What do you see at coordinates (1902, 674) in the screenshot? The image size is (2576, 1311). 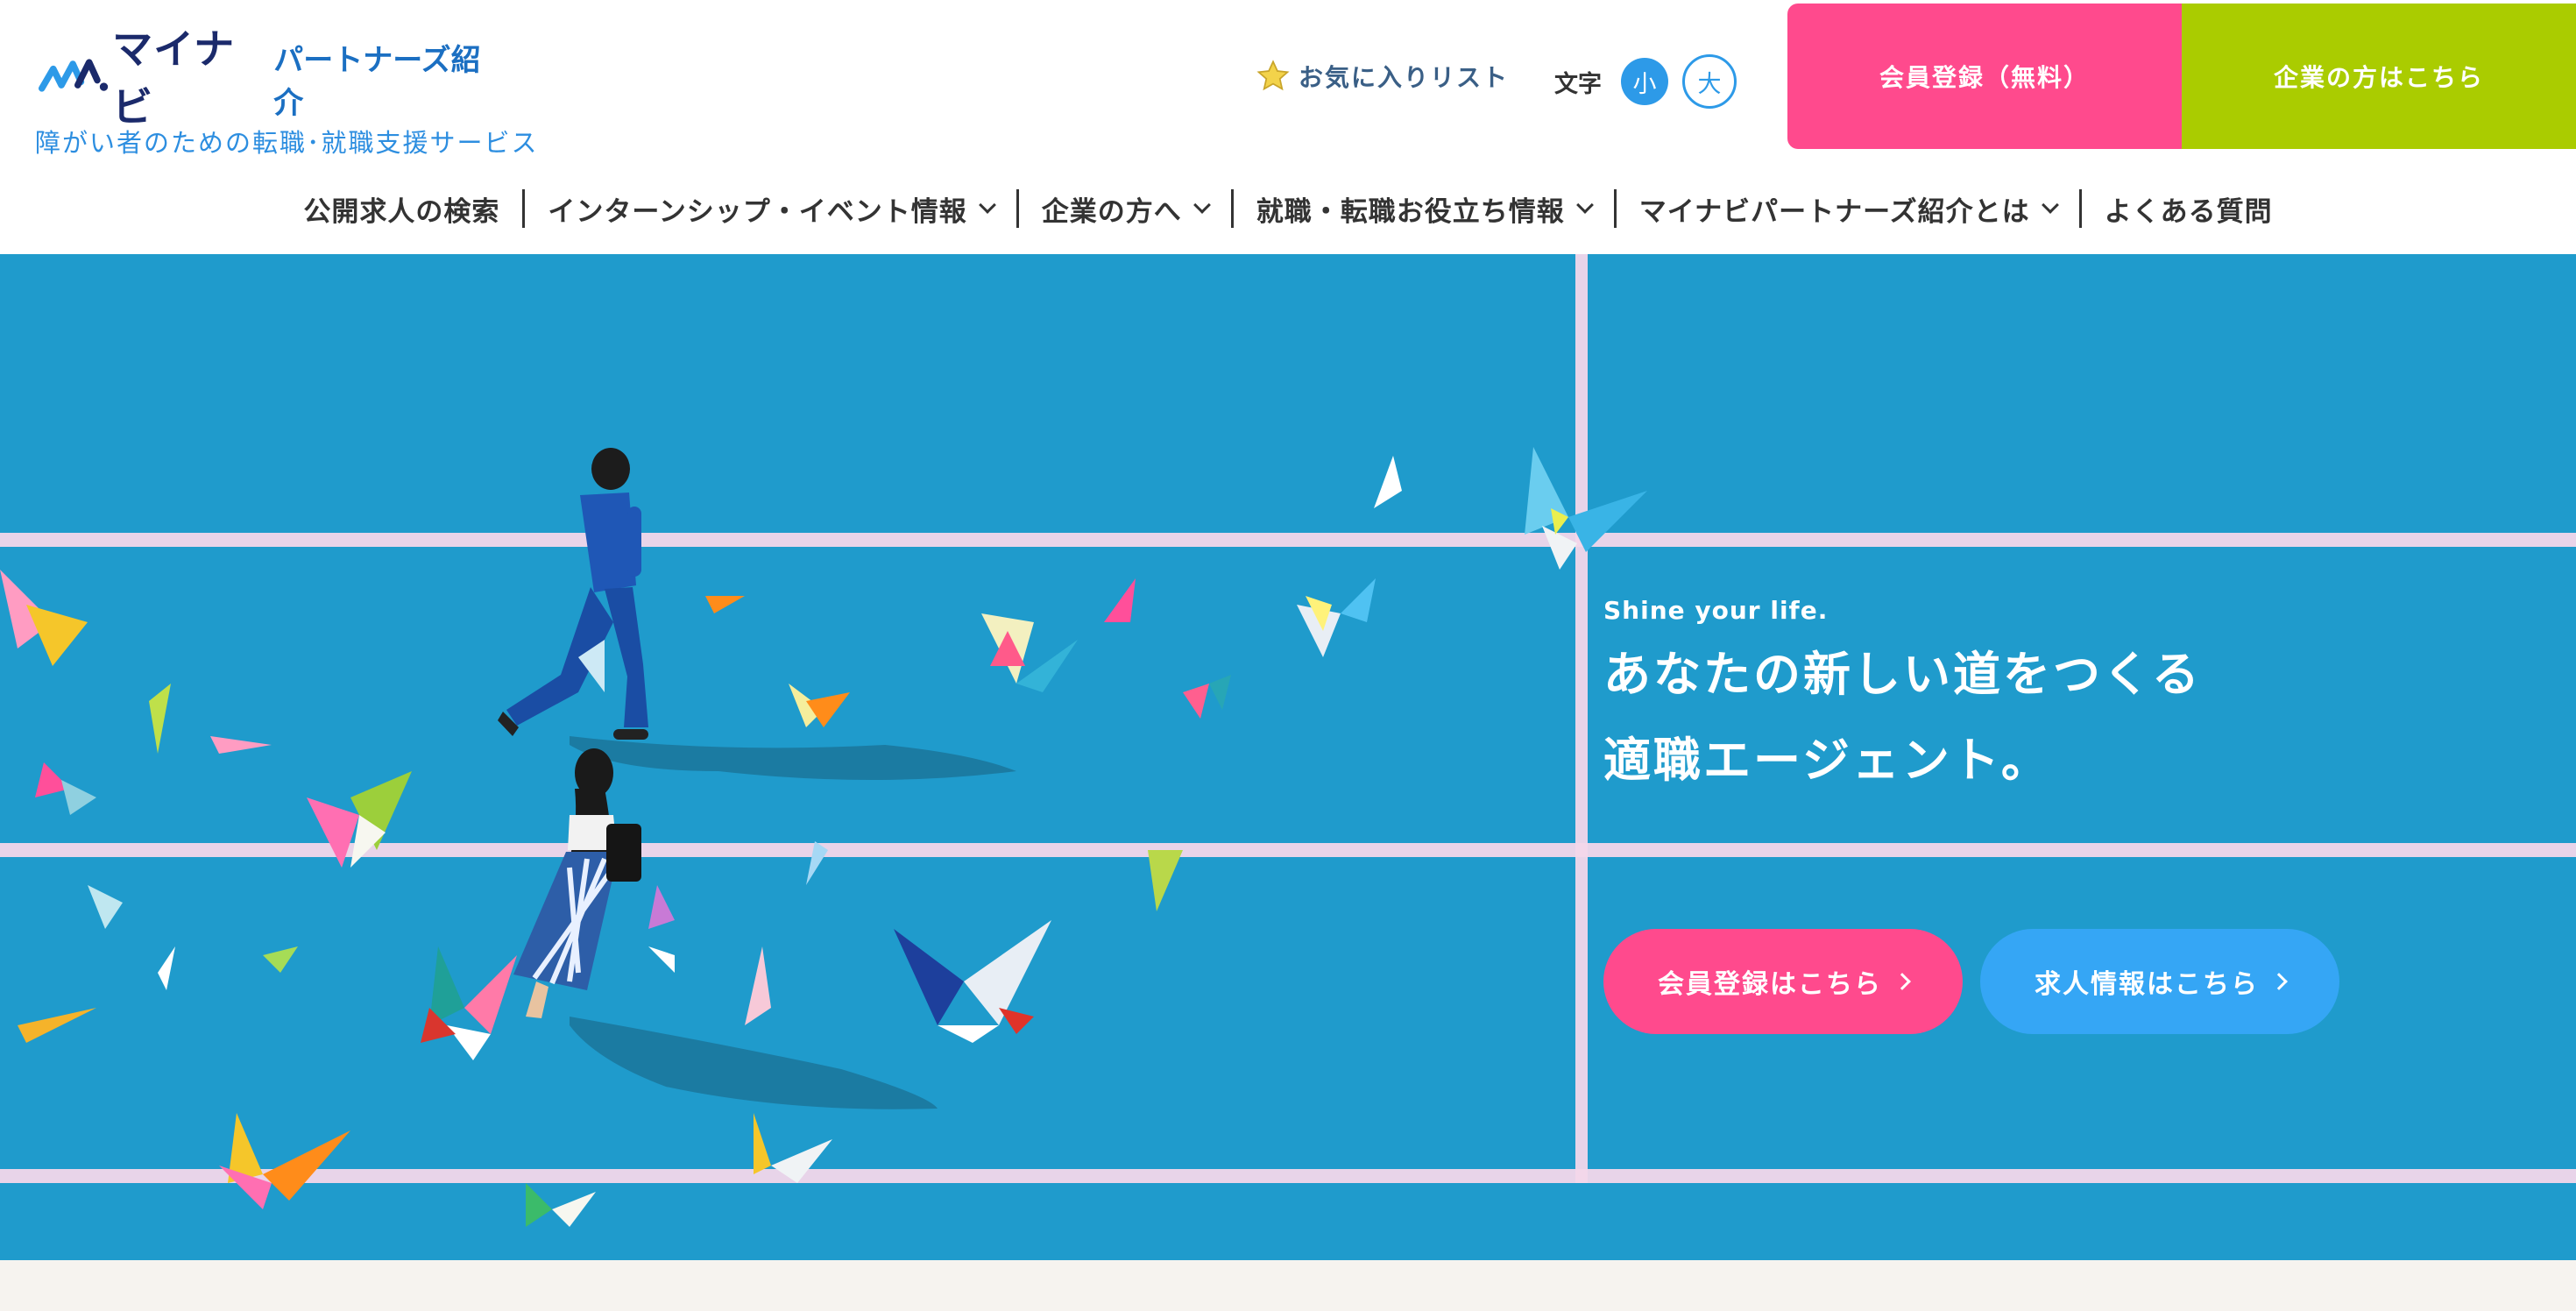 I see `hero-headline-line1: あなたの新しい道をつくる` at bounding box center [1902, 674].